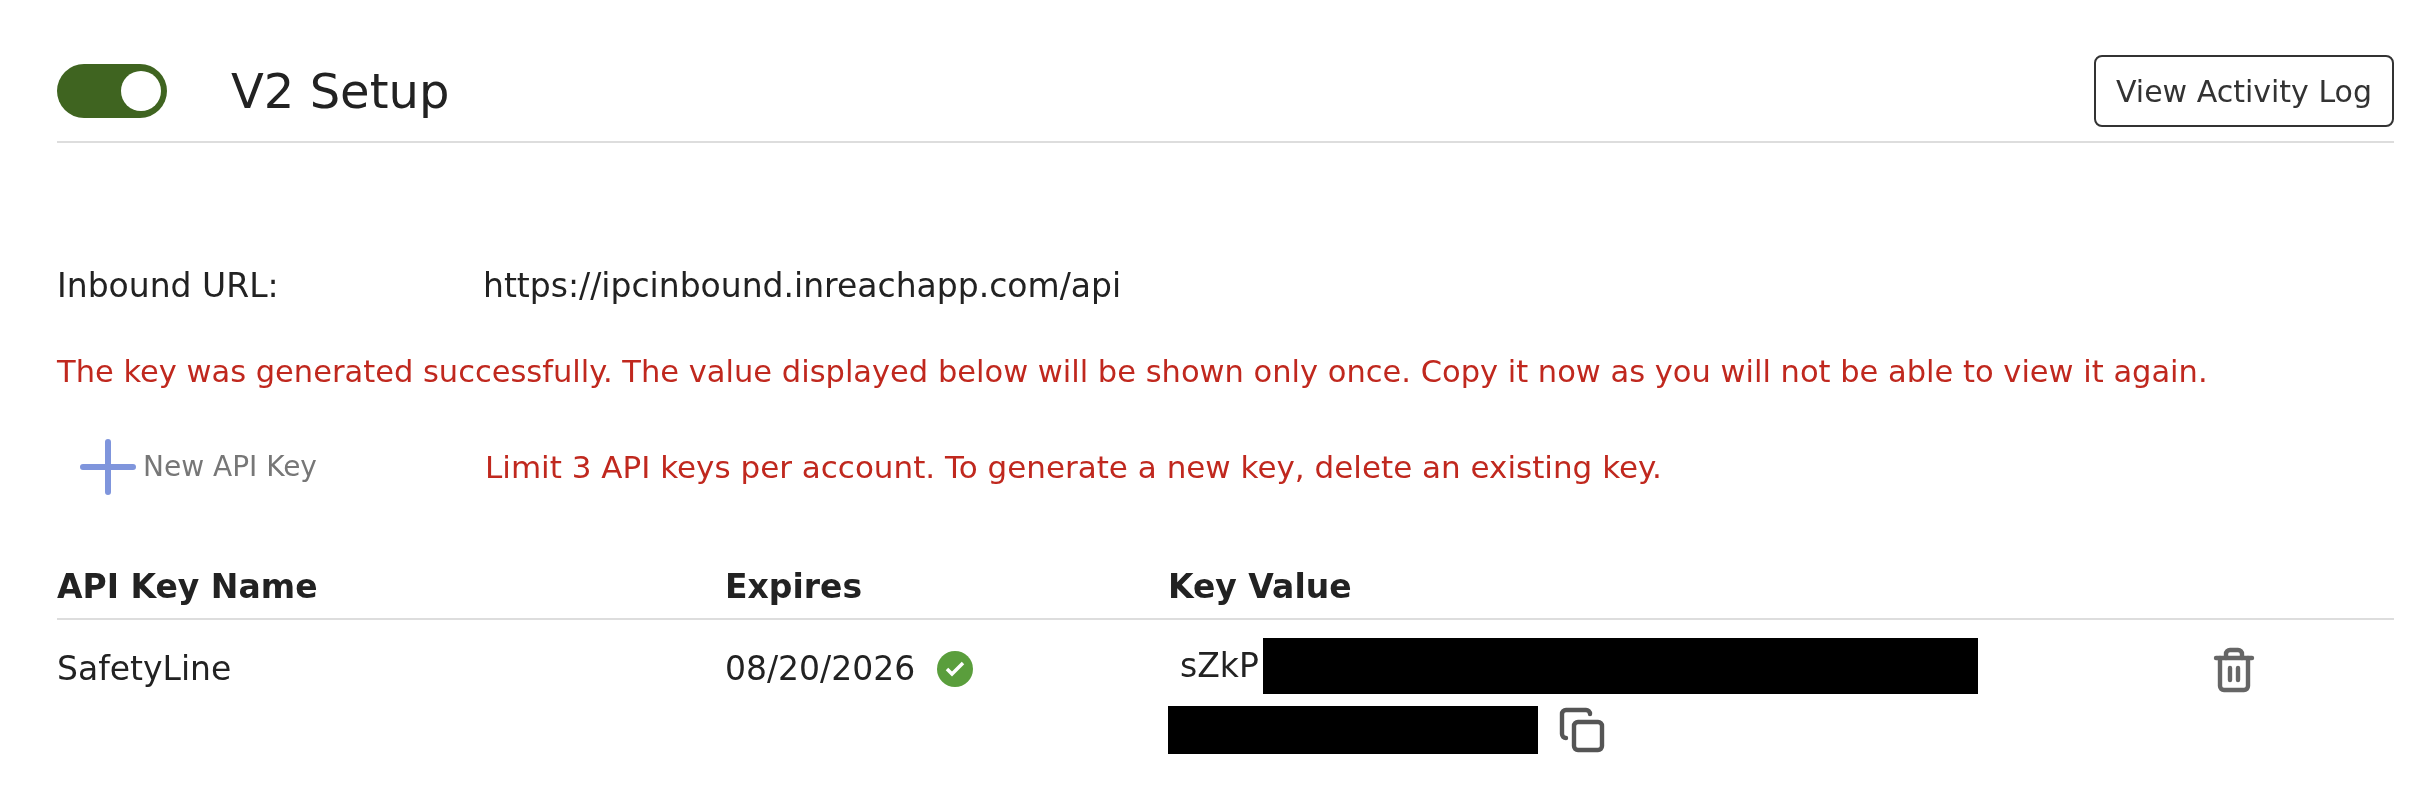 The image size is (2428, 796). What do you see at coordinates (112, 91) in the screenshot?
I see `toggle-switch` at bounding box center [112, 91].